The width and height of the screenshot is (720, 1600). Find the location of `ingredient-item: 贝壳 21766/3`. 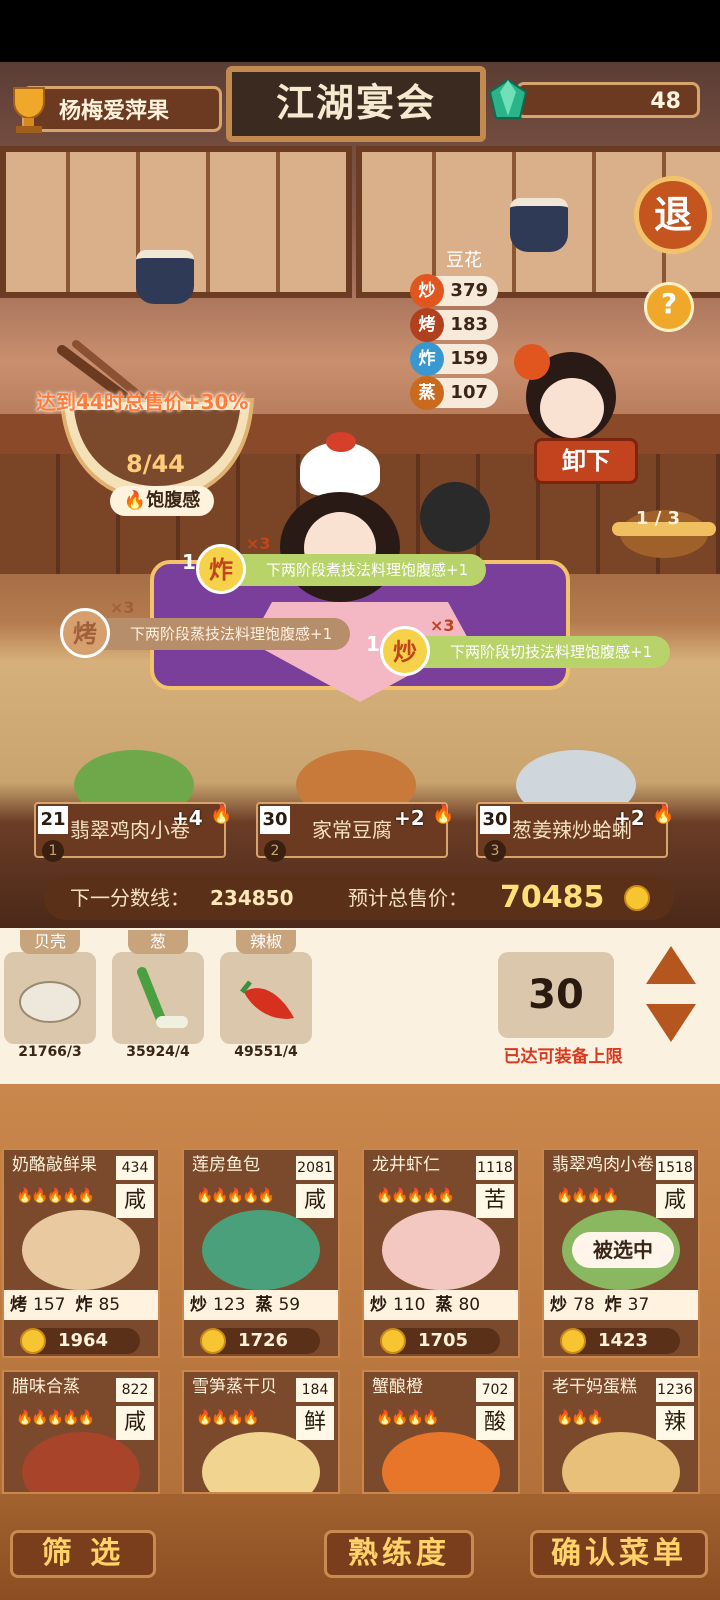

ingredient-item: 贝壳 21766/3 is located at coordinates (50, 994).